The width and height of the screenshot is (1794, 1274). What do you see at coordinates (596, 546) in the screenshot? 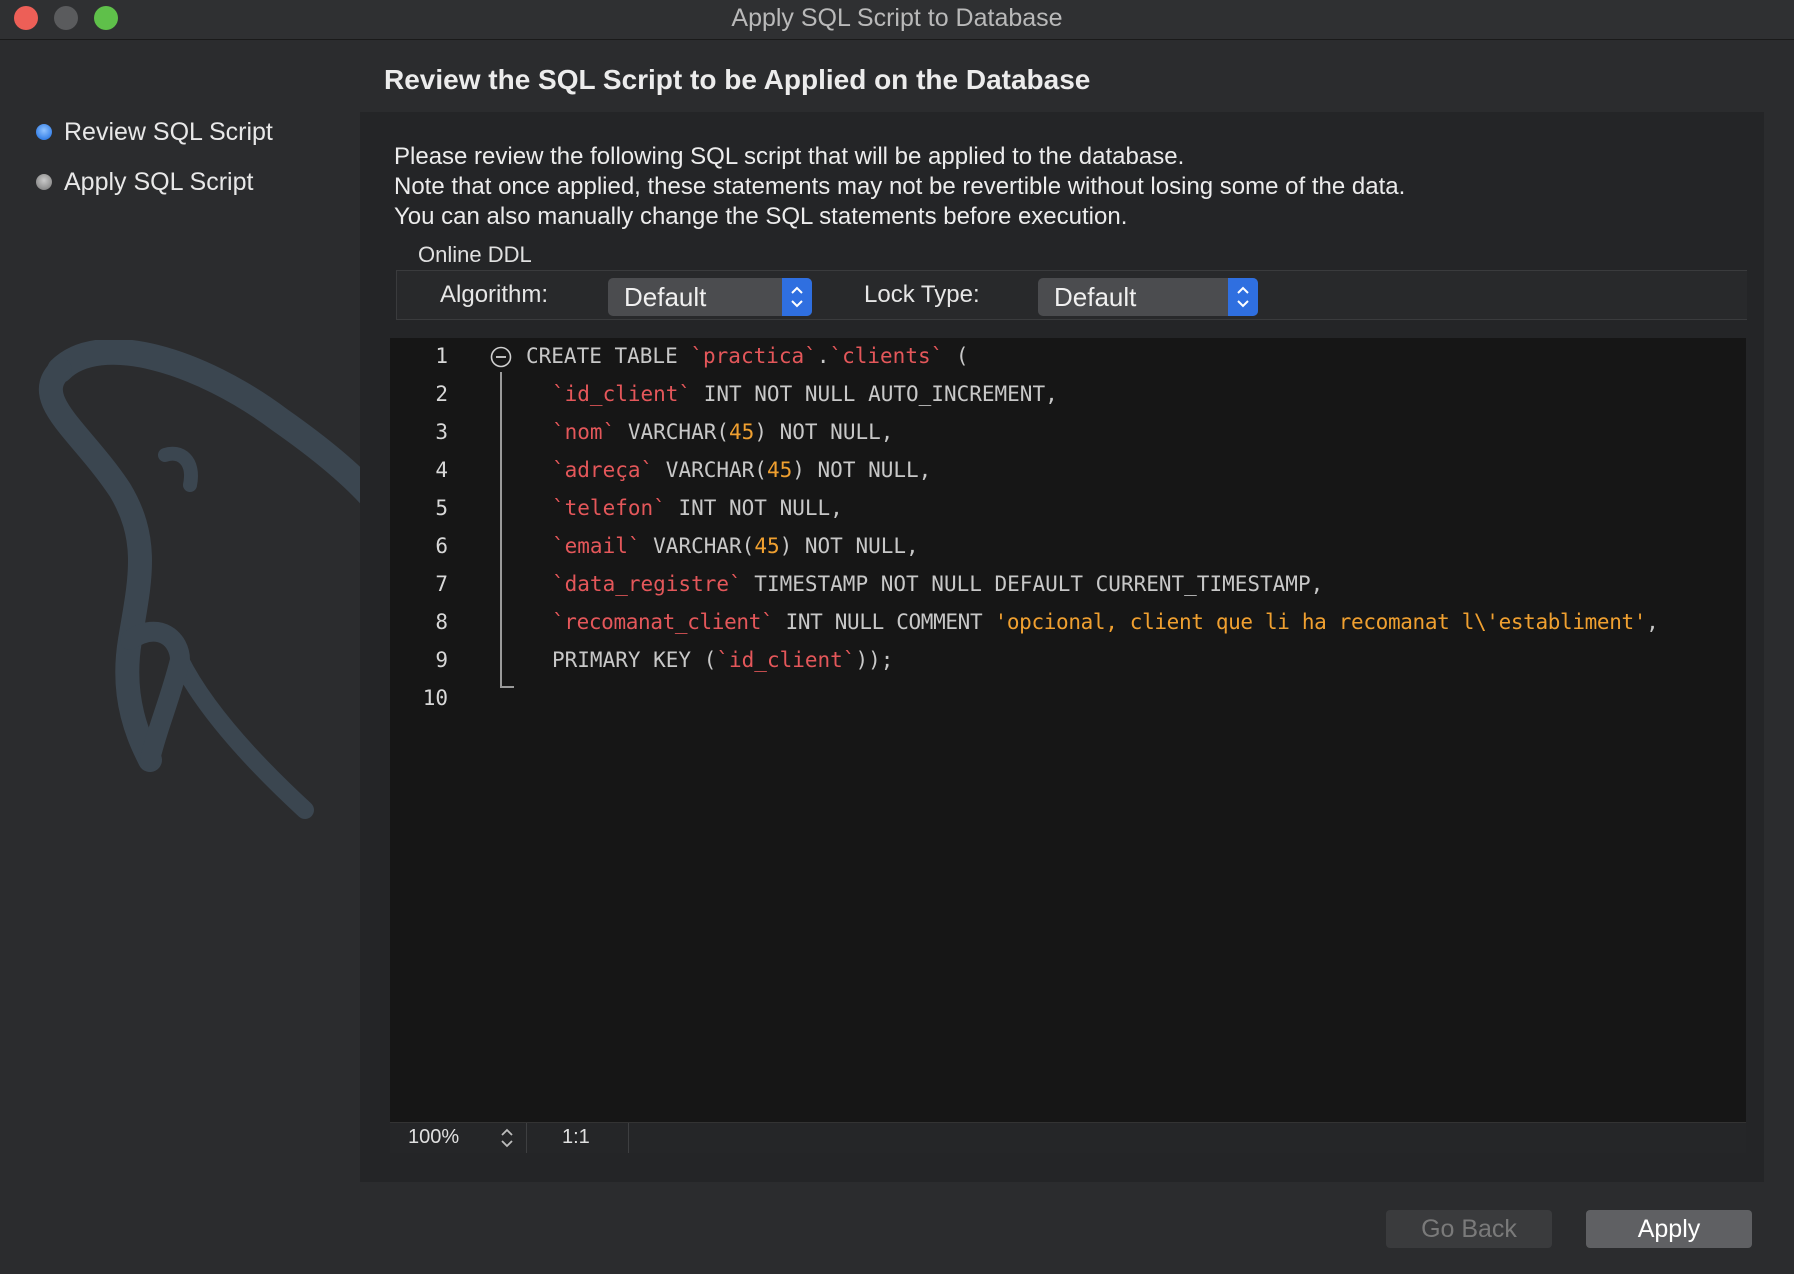
I see `code-identifier: `email`` at bounding box center [596, 546].